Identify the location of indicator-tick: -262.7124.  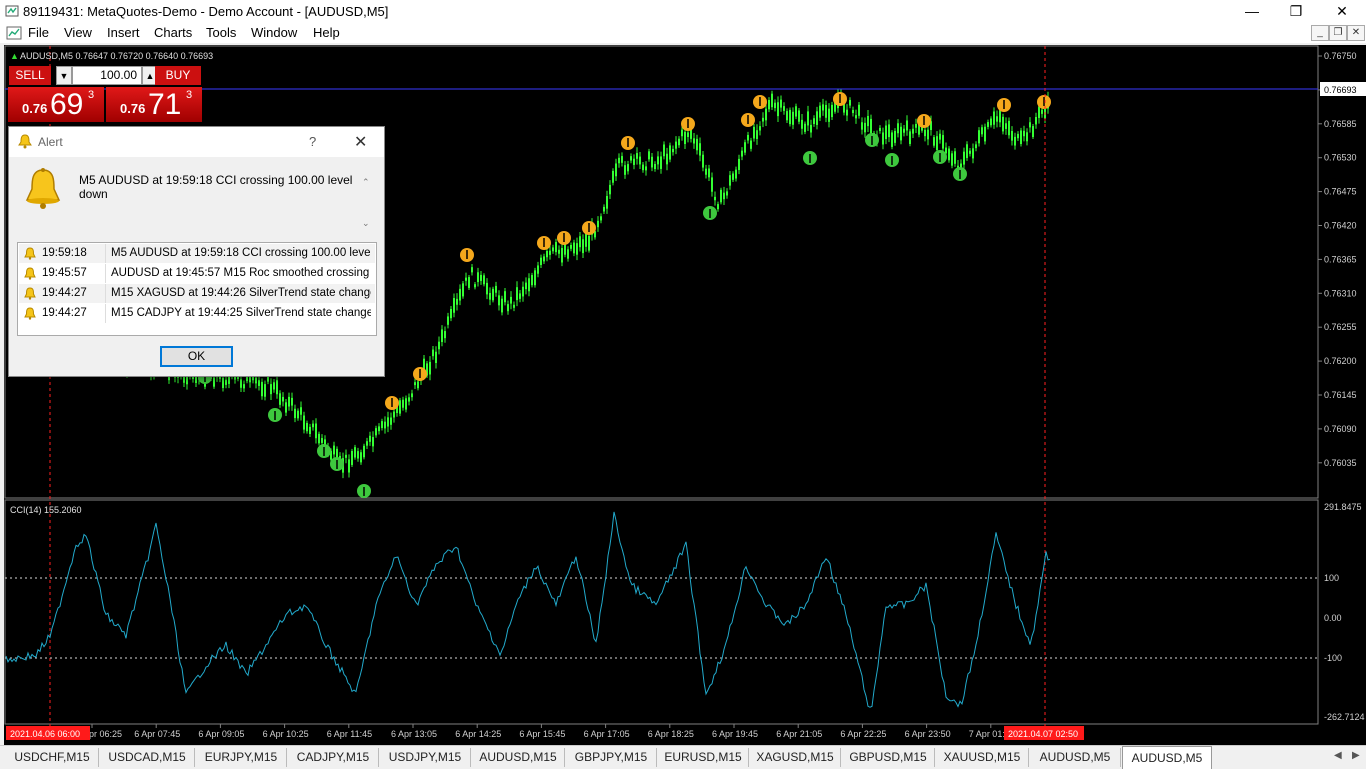
(1344, 717).